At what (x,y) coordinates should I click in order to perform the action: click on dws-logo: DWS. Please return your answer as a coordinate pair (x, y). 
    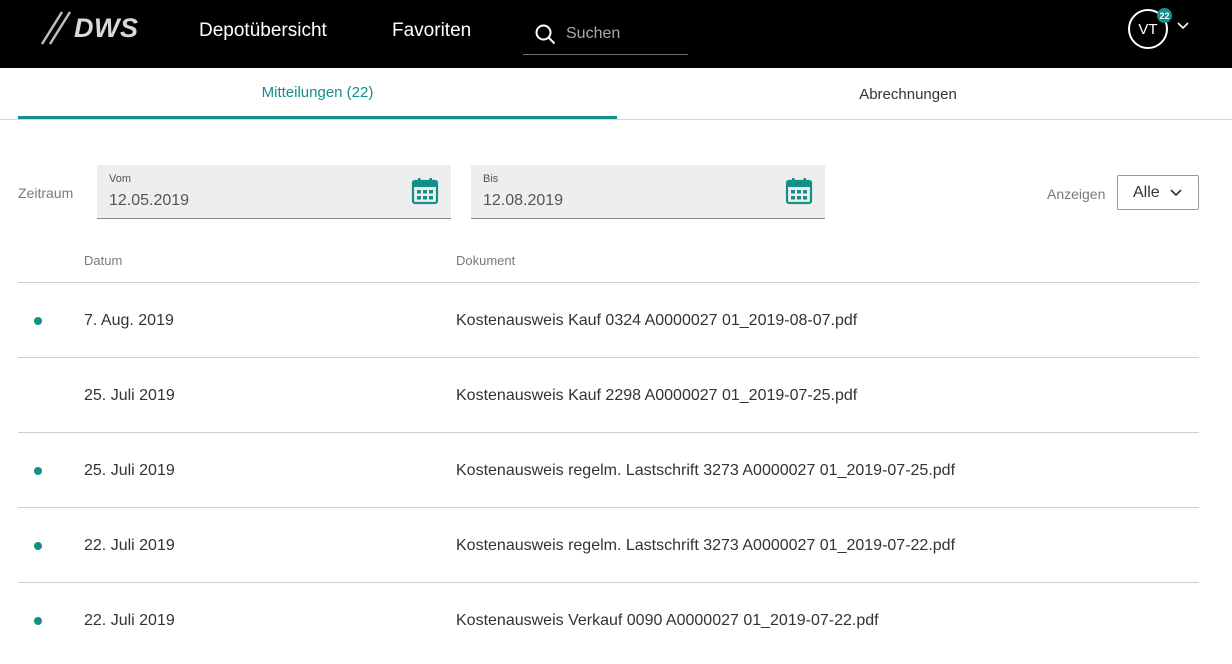
    Looking at the image, I should click on (89, 28).